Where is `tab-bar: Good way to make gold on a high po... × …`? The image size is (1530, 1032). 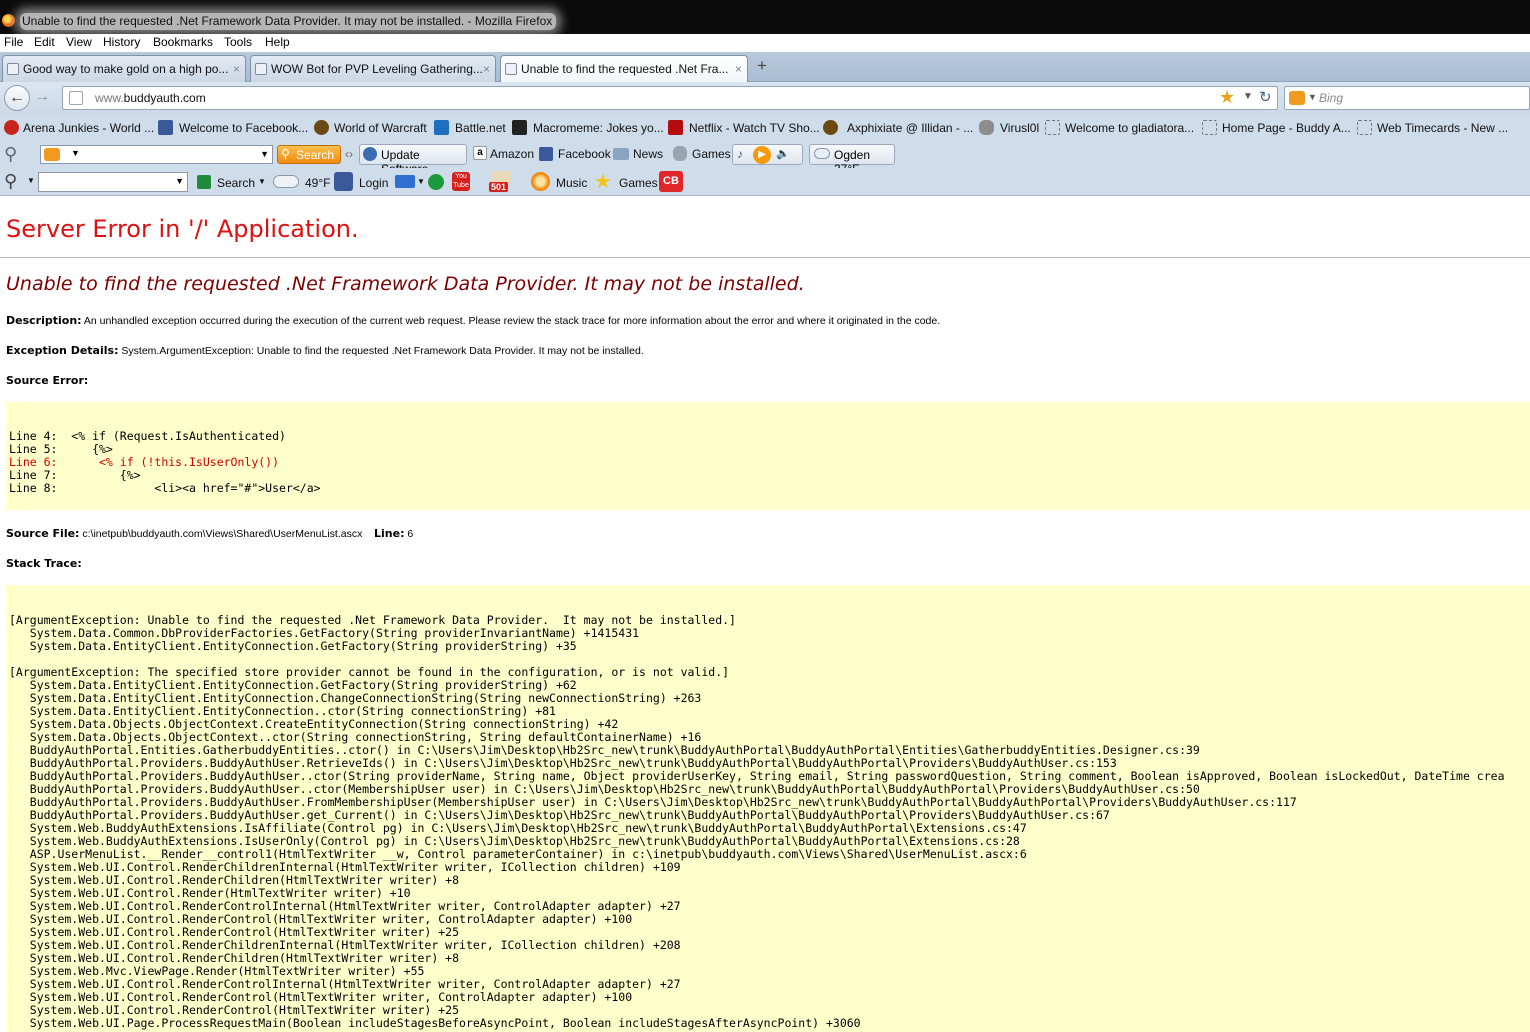
tab-bar: Good way to make gold on a high po... × … is located at coordinates (765, 67).